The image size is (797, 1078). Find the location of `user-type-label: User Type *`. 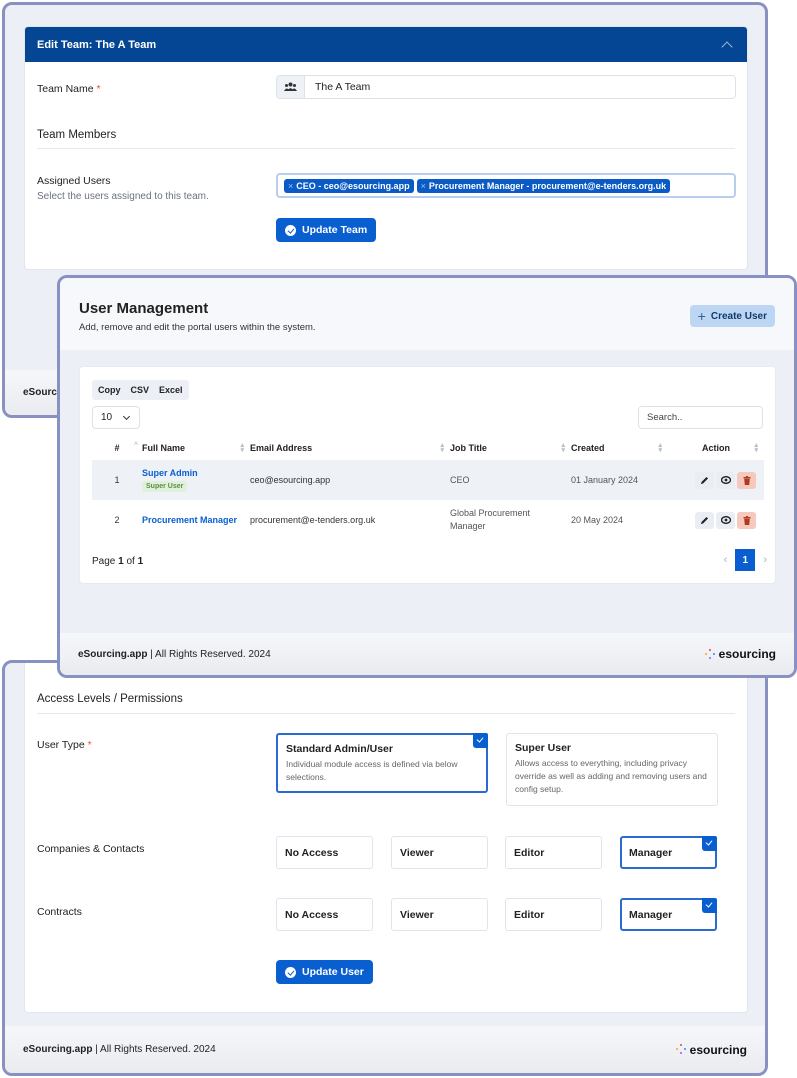

user-type-label: User Type * is located at coordinates (64, 745).